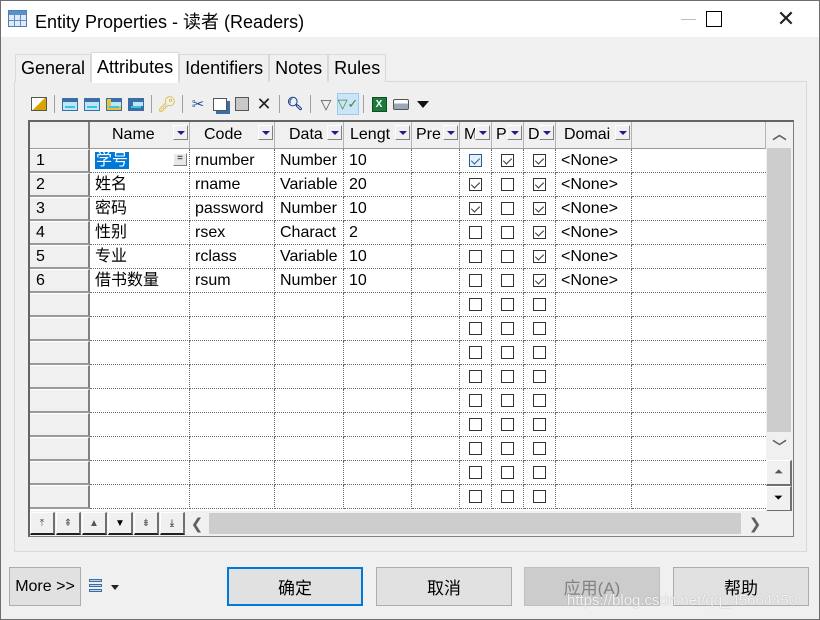 The image size is (820, 620). I want to click on cell-code: rclass, so click(232, 257).